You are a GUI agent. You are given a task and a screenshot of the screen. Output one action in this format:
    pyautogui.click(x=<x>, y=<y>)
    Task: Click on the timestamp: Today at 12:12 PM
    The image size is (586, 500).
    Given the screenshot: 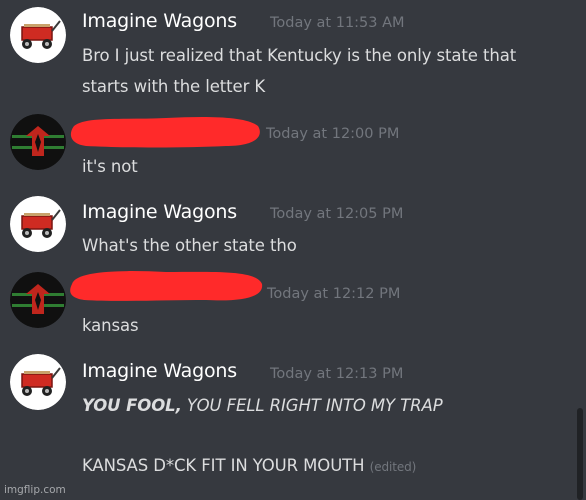 What is the action you would take?
    pyautogui.click(x=334, y=294)
    